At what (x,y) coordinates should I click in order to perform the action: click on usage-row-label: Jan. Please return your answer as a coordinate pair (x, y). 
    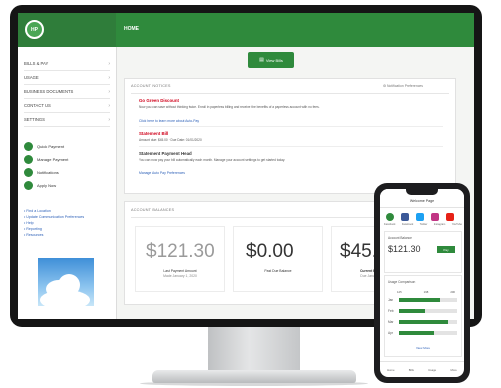
    Looking at the image, I should click on (391, 300).